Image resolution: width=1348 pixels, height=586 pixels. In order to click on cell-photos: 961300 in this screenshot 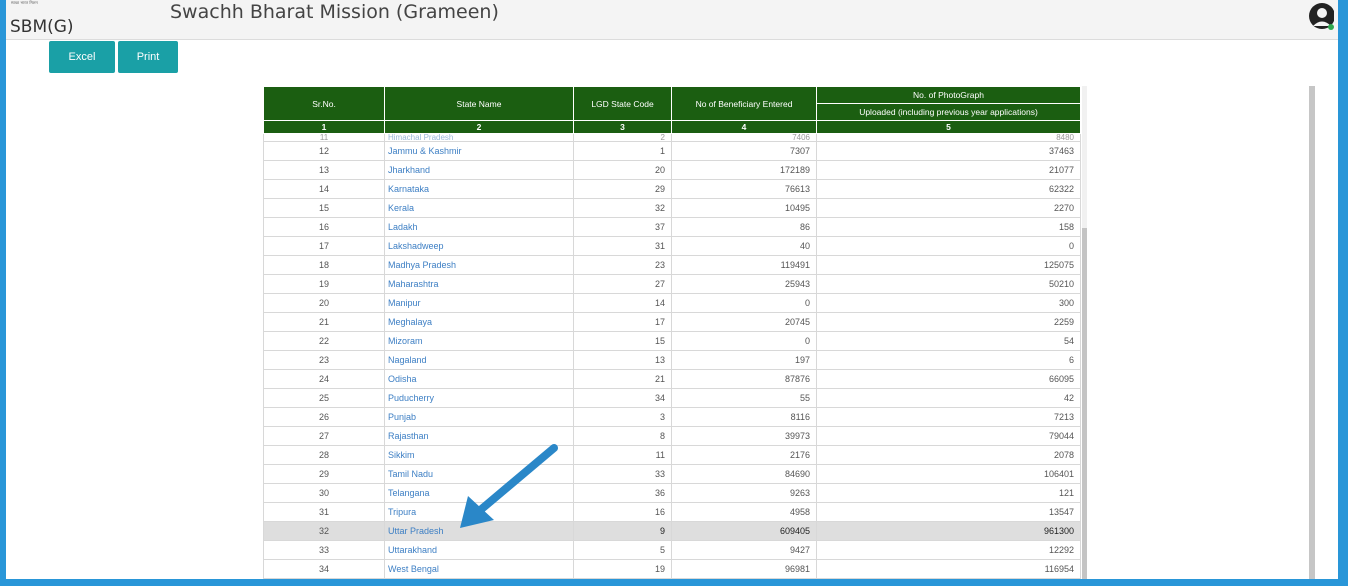, I will do `click(948, 531)`.